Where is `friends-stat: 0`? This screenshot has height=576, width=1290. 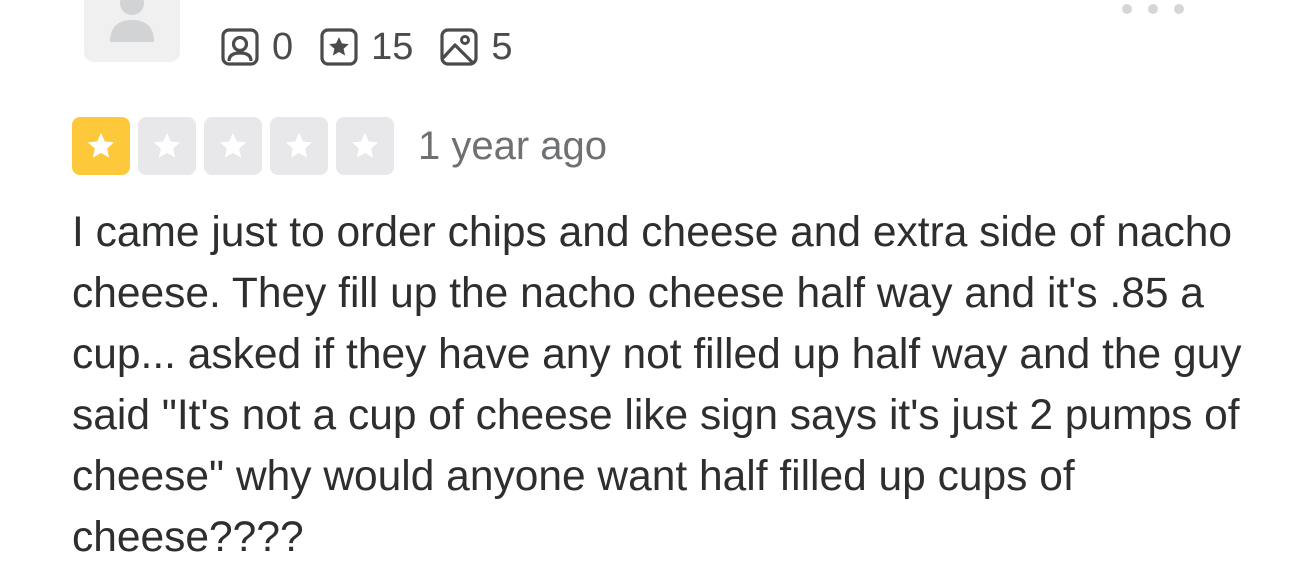 friends-stat: 0 is located at coordinates (256, 47).